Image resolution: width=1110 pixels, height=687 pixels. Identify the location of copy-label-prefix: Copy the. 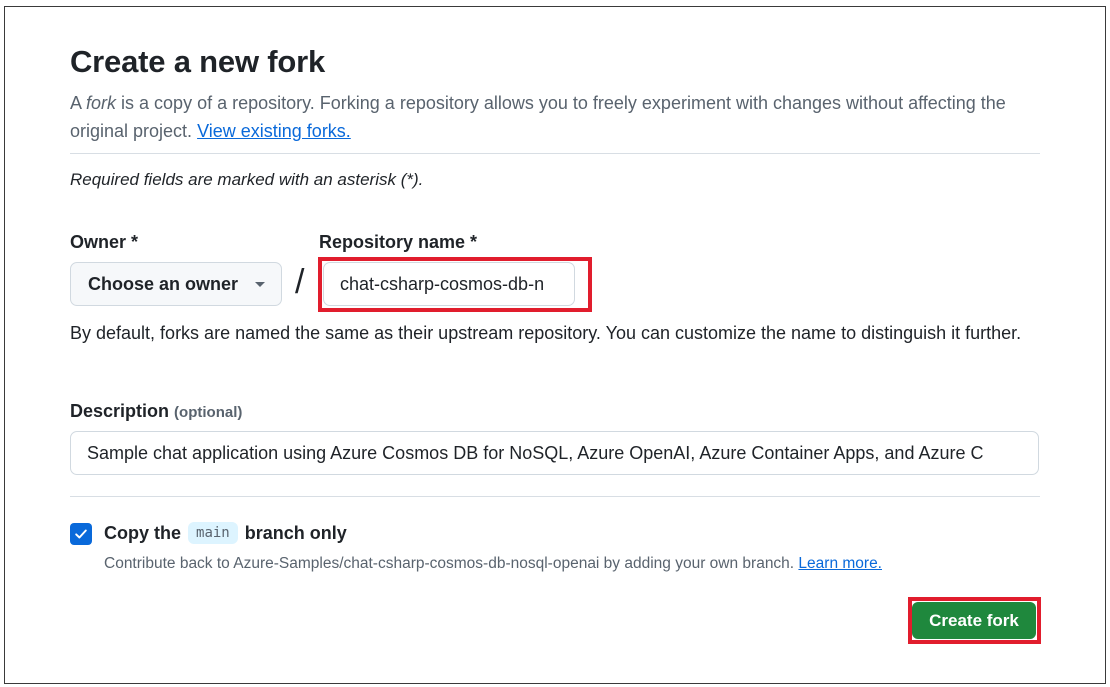
(143, 532).